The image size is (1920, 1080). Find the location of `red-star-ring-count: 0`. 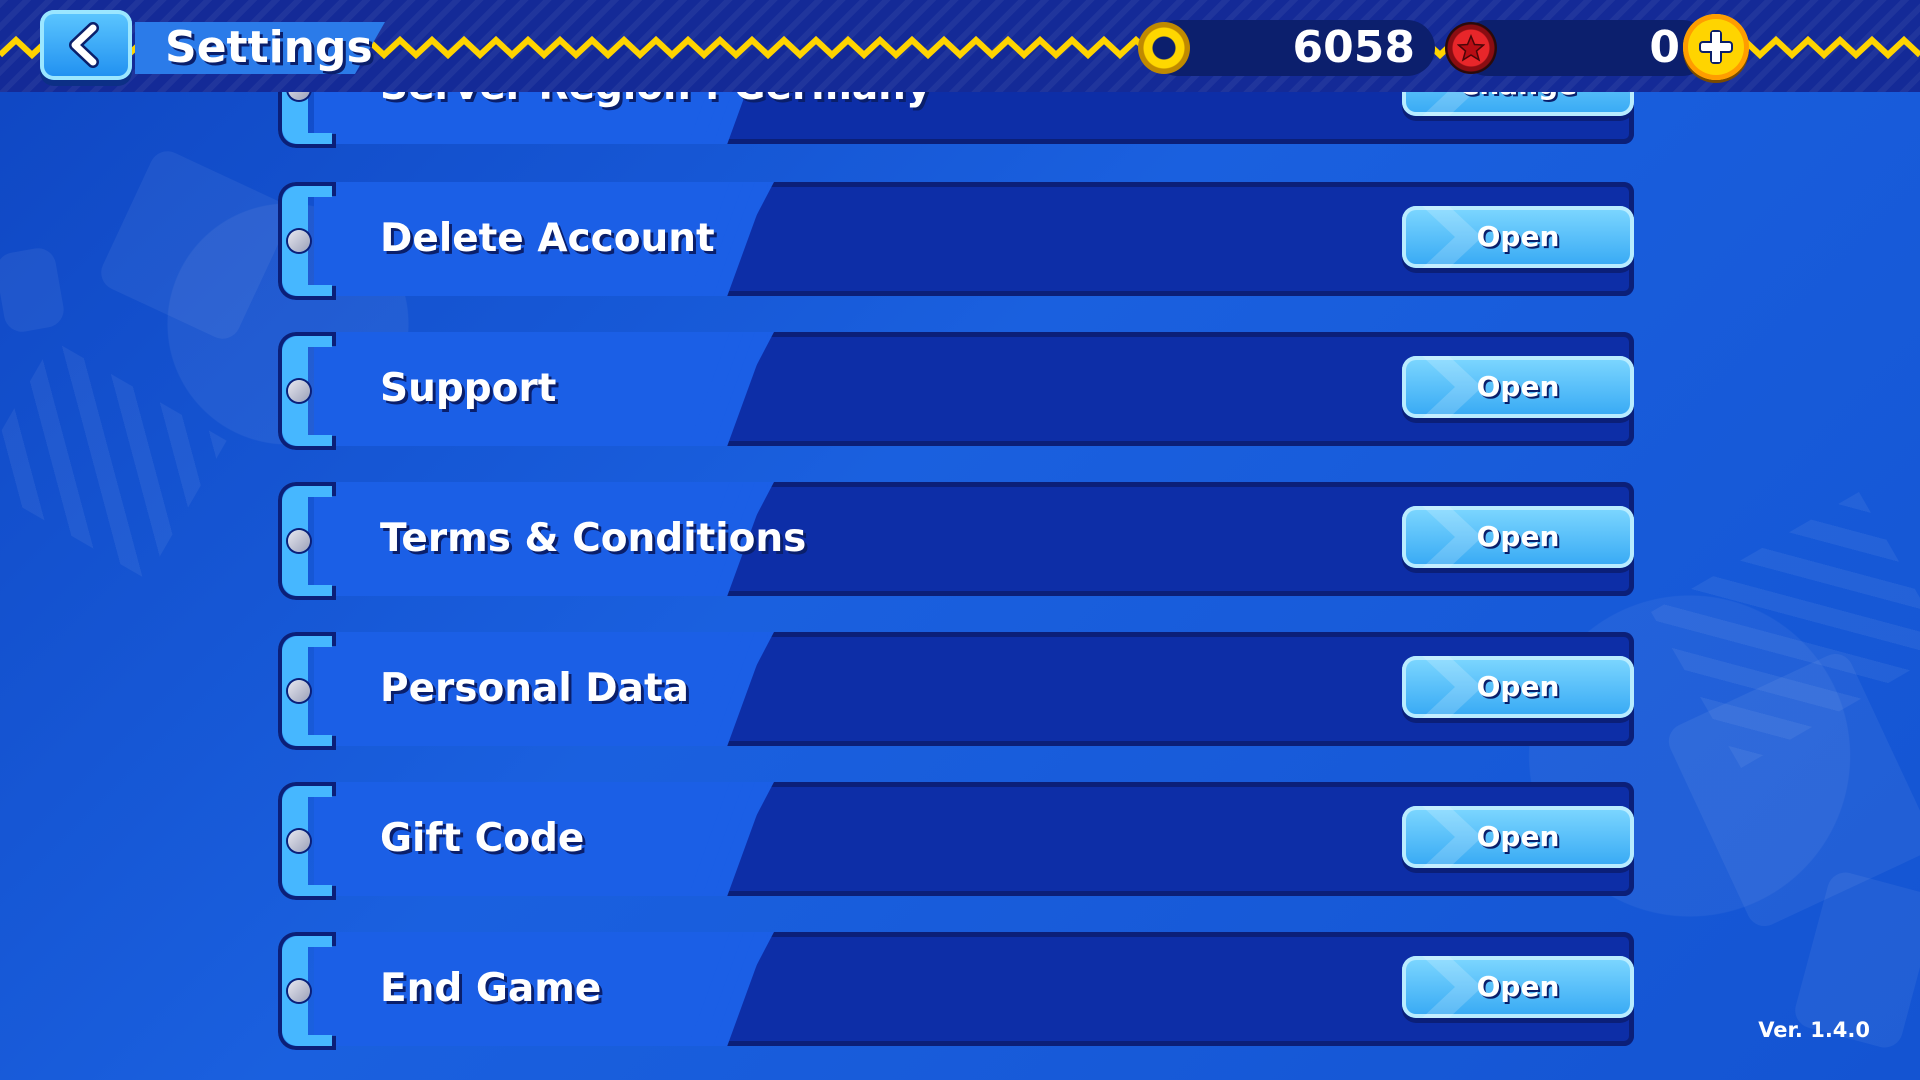

red-star-ring-count: 0 is located at coordinates (1664, 47).